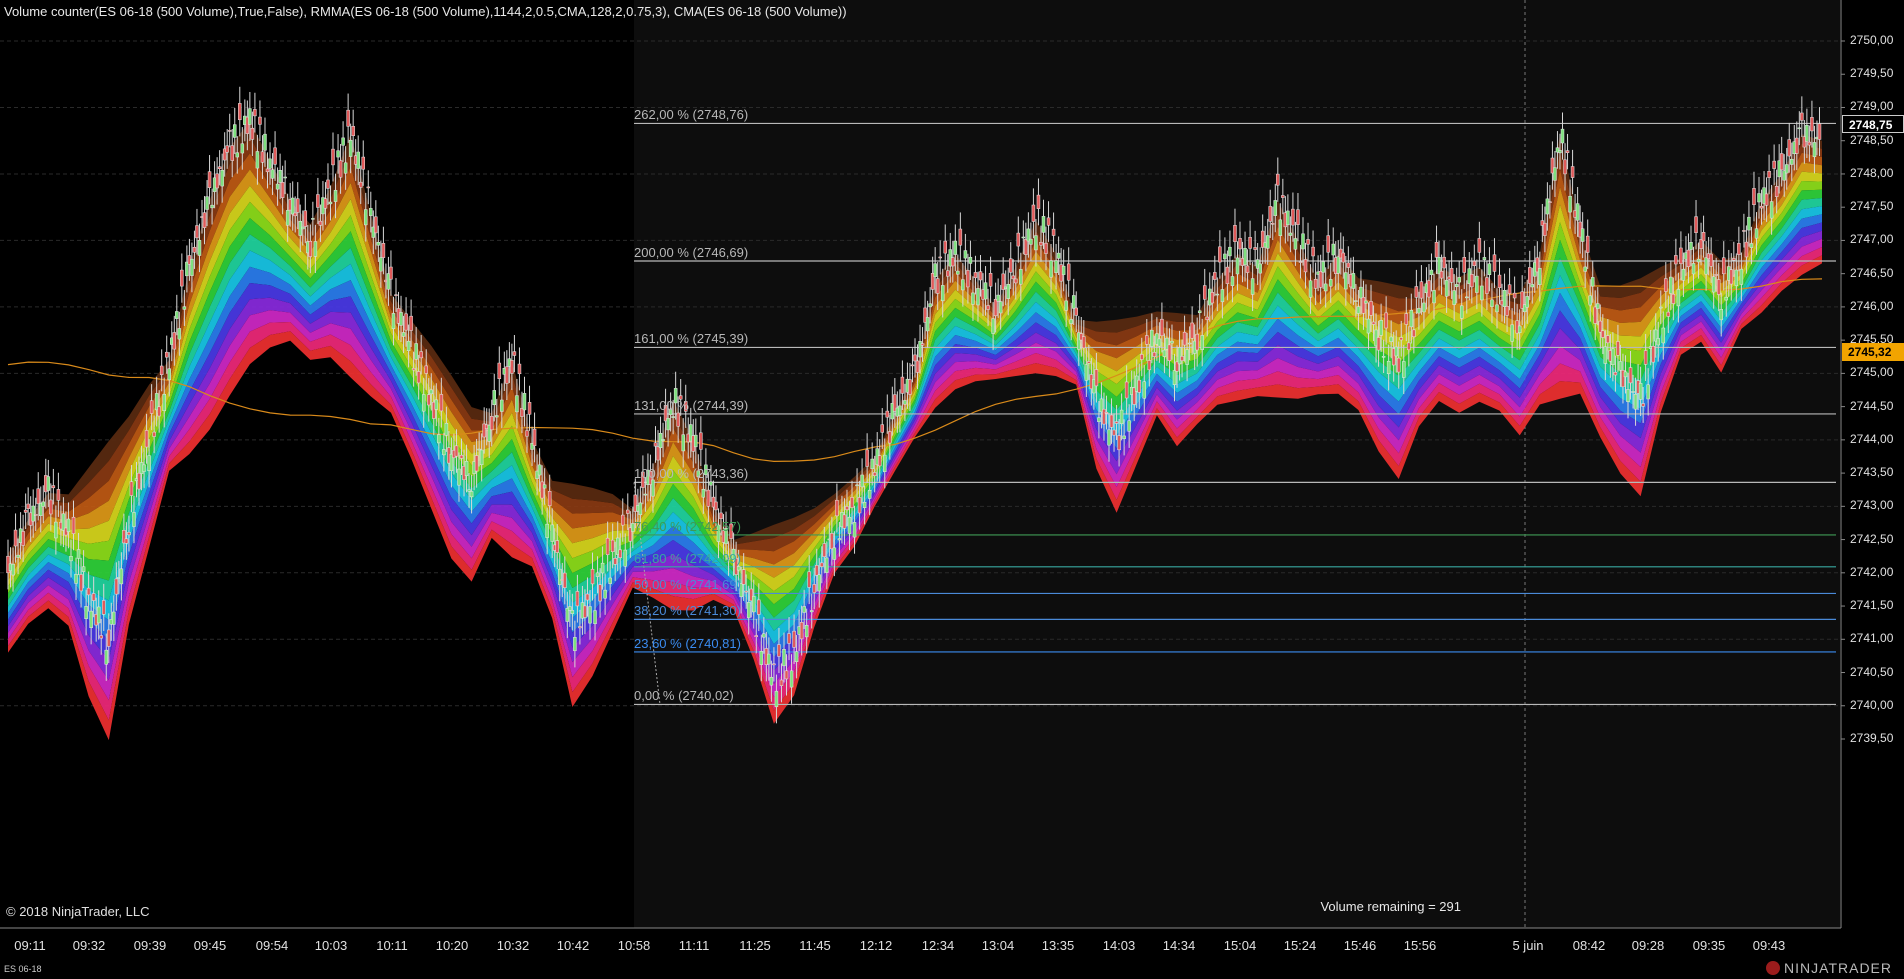 The width and height of the screenshot is (1904, 979). What do you see at coordinates (1058, 945) in the screenshot?
I see `time-tick-label: 13:35` at bounding box center [1058, 945].